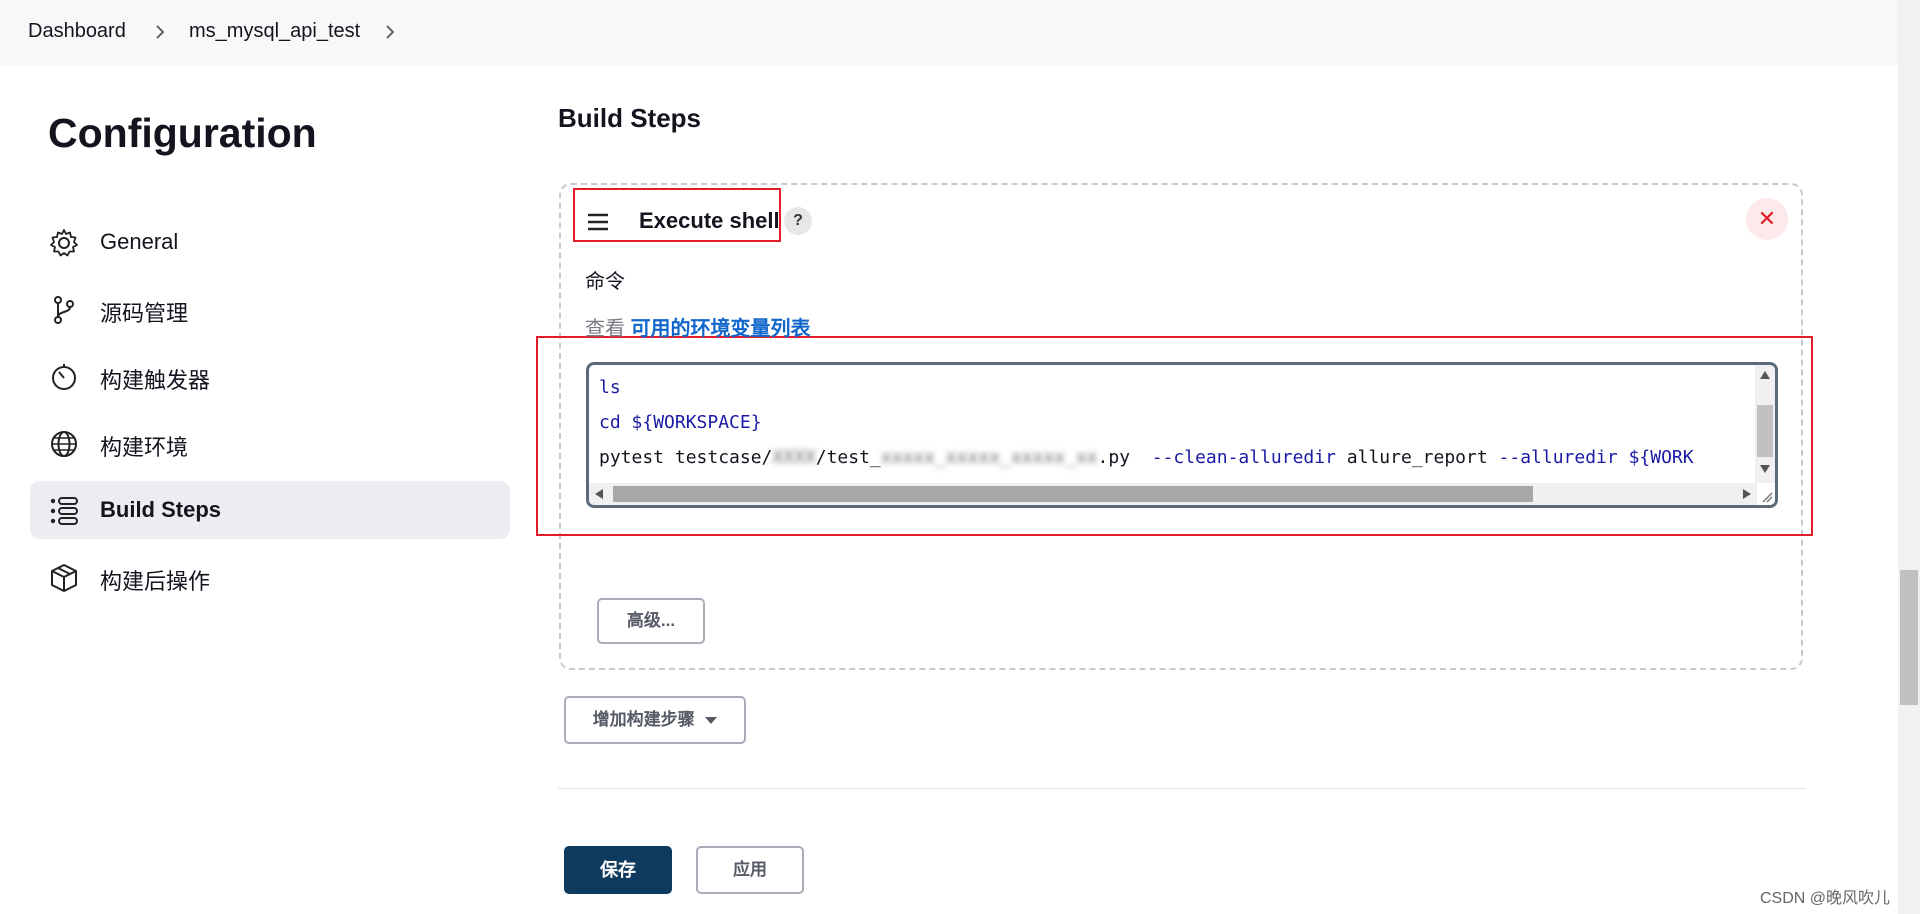 Image resolution: width=1920 pixels, height=914 pixels. I want to click on code-vertical-scrollbar, so click(1765, 424).